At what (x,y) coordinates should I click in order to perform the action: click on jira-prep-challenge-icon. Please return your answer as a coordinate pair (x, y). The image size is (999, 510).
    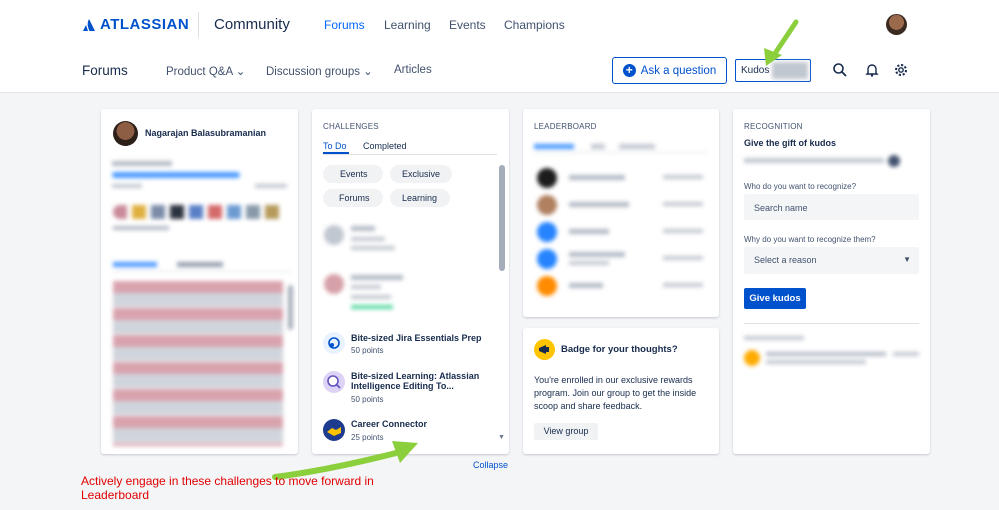
    Looking at the image, I should click on (334, 343).